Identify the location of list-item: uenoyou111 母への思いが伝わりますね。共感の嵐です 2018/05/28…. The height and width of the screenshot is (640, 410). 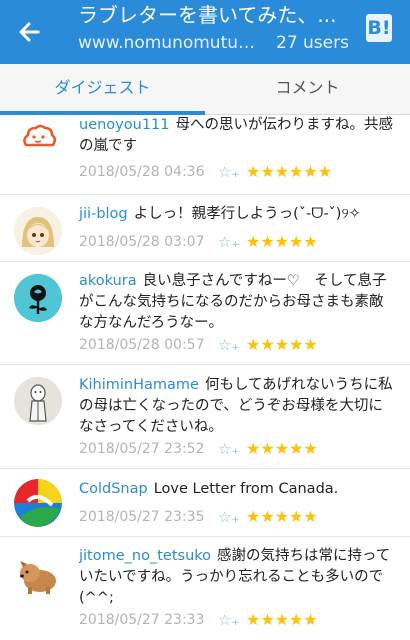
(205, 155).